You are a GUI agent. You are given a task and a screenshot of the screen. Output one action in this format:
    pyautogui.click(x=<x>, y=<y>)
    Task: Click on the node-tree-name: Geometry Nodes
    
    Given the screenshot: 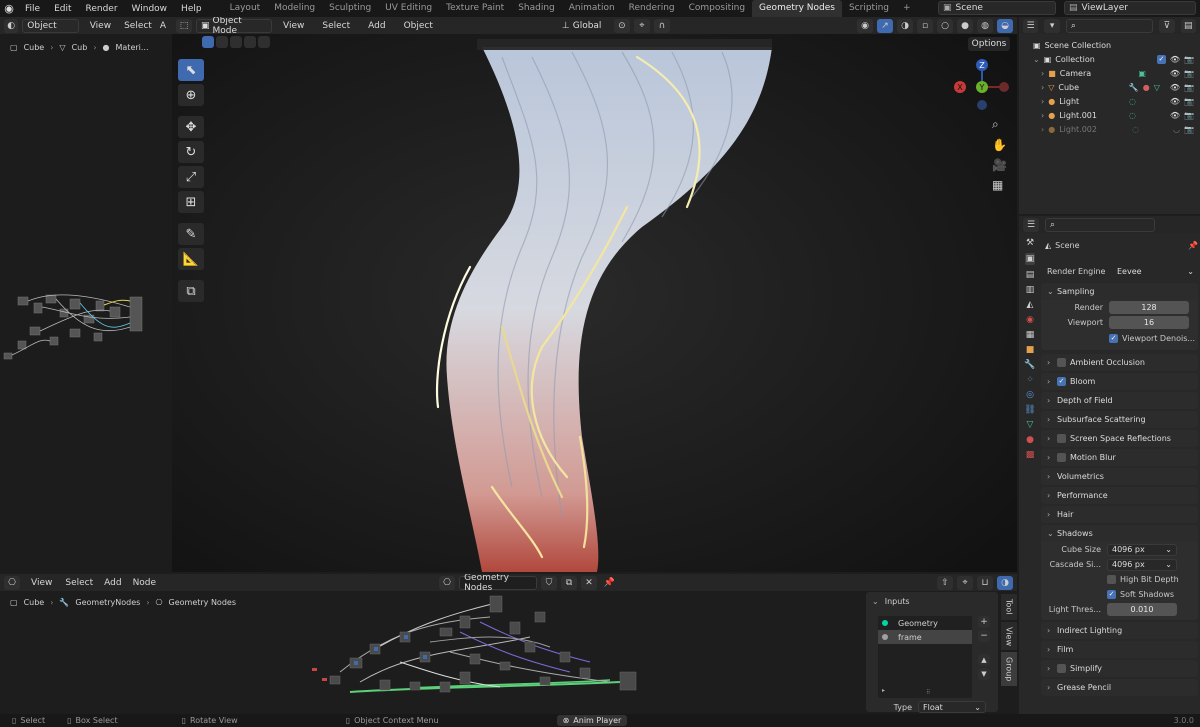 What is the action you would take?
    pyautogui.click(x=498, y=583)
    